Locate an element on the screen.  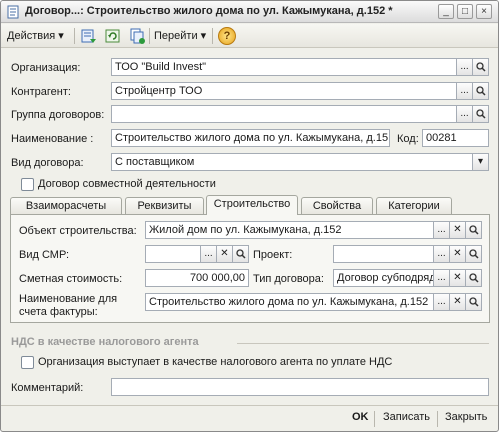
invoice-name-open-button is located at coordinates (474, 302).